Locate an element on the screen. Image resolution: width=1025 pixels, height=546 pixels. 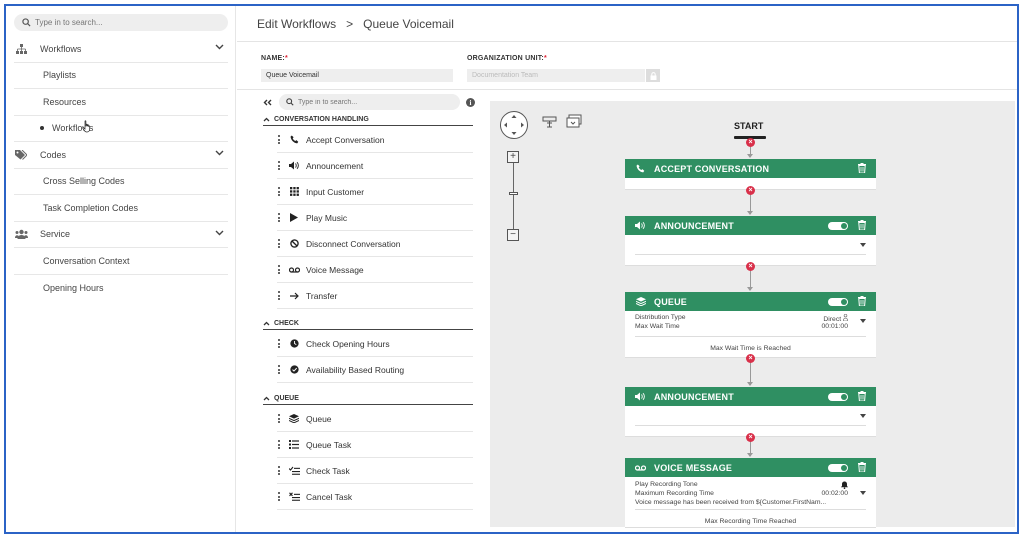
palette-item-availability-based-routing: Availability Based Routing is located at coordinates (375, 370).